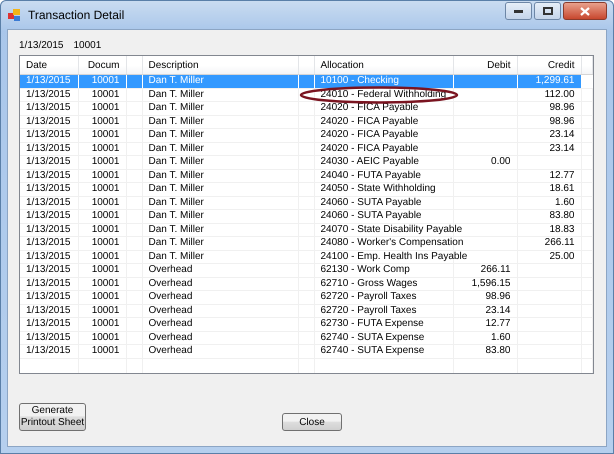 The height and width of the screenshot is (454, 614). Describe the element at coordinates (306, 203) in the screenshot. I see `table-row: 1/13/2015 10001 Dan T. Miller 24060 - SUTA Payable 1.60` at that location.